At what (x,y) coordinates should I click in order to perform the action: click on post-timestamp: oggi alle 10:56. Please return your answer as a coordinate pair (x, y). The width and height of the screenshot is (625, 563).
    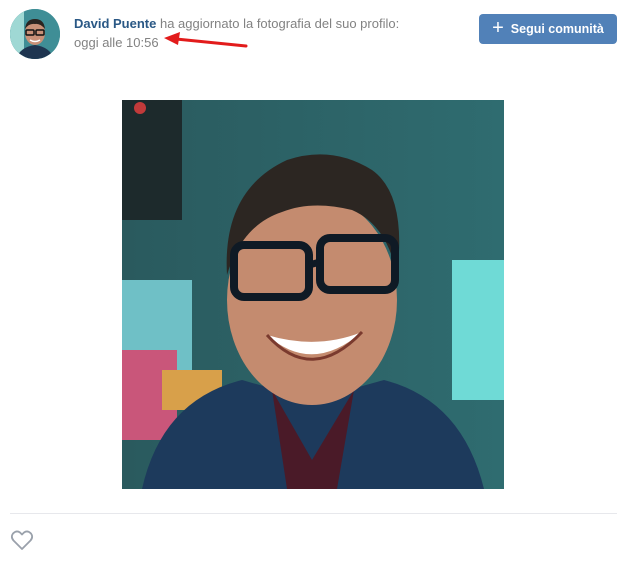
    Looking at the image, I should click on (116, 43).